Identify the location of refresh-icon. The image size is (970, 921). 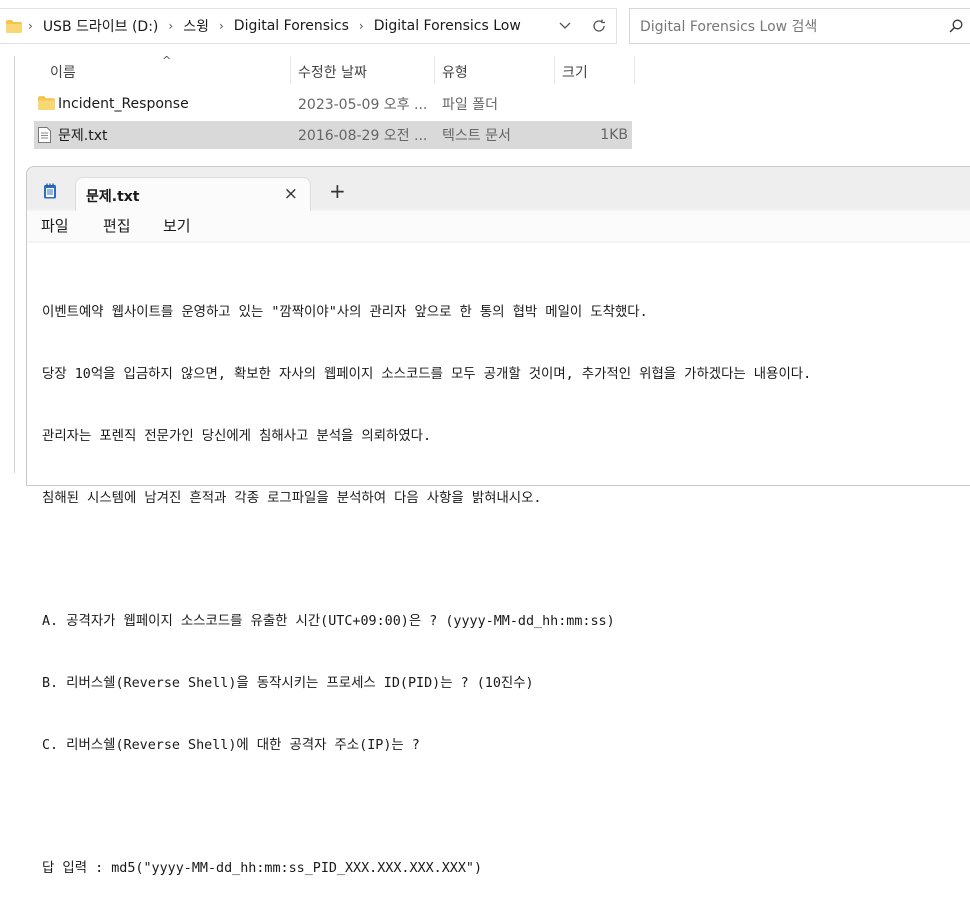
(599, 25).